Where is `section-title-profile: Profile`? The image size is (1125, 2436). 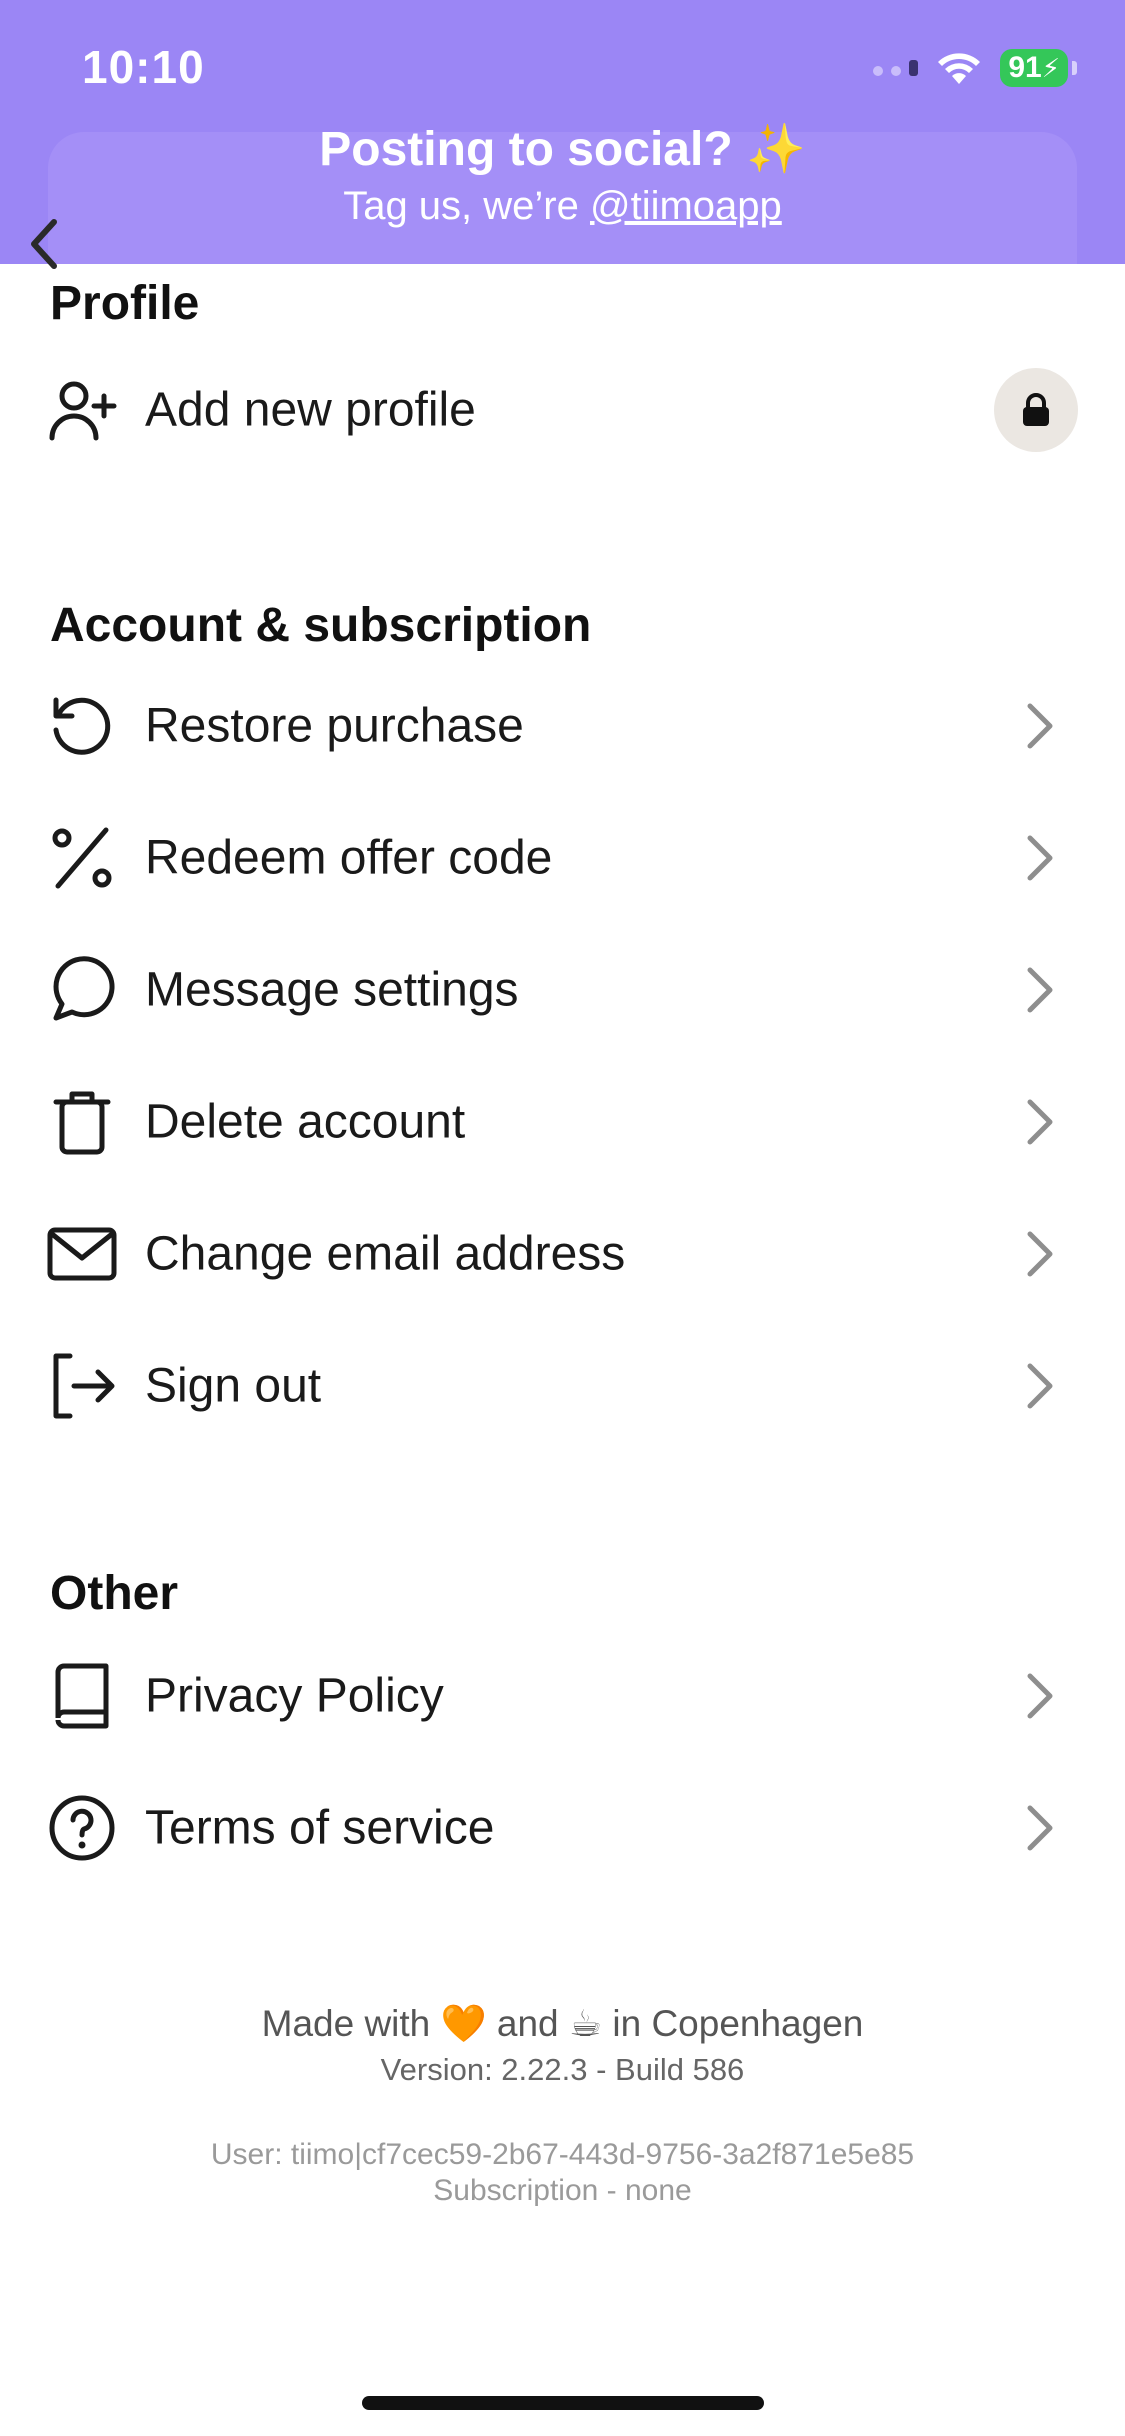 section-title-profile: Profile is located at coordinates (125, 303).